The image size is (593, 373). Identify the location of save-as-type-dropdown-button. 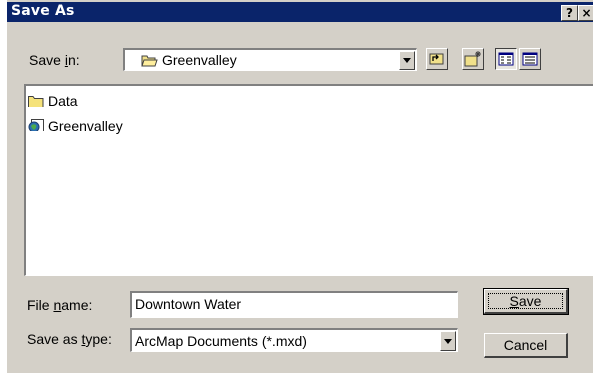
(448, 341).